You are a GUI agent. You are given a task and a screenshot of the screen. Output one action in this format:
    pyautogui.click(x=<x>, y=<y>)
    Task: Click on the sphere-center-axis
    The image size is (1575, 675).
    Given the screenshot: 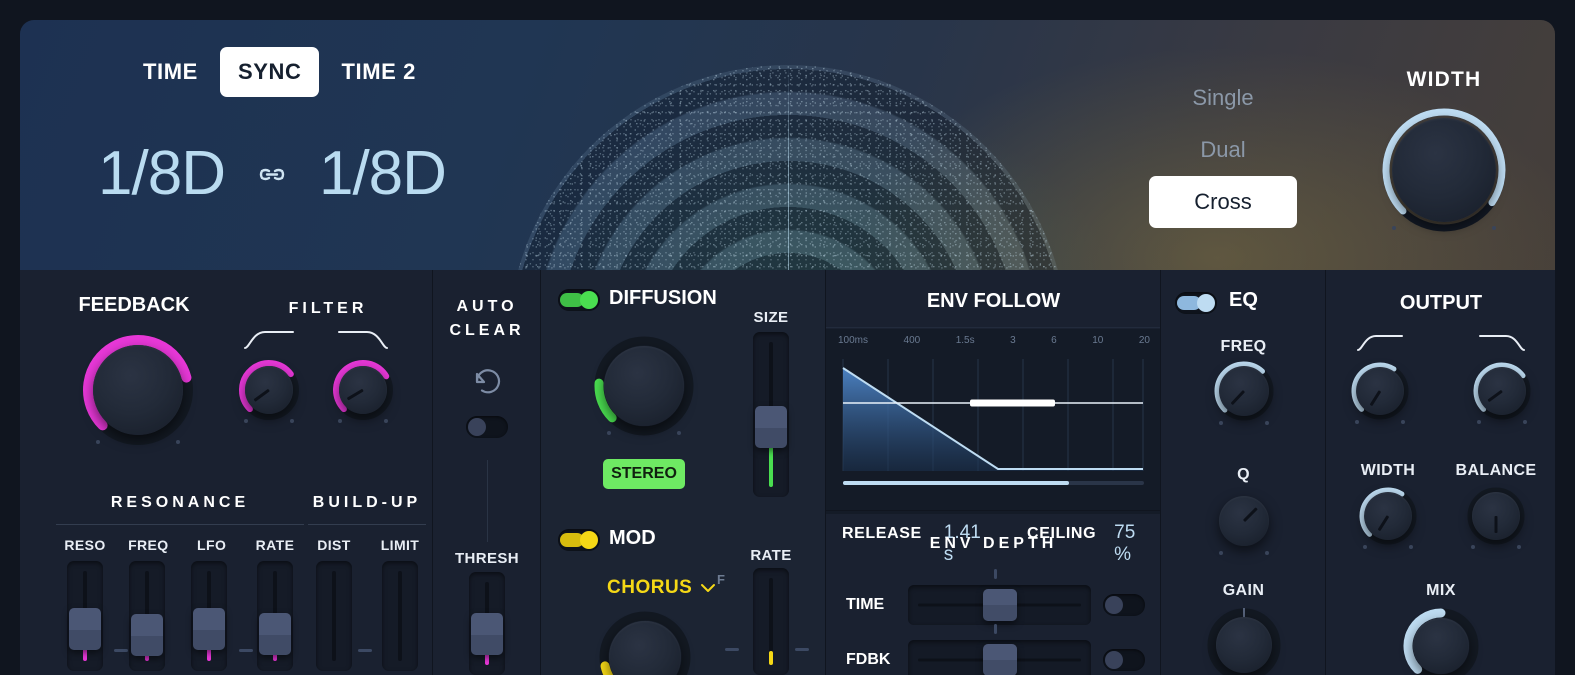 What is the action you would take?
    pyautogui.click(x=788, y=167)
    